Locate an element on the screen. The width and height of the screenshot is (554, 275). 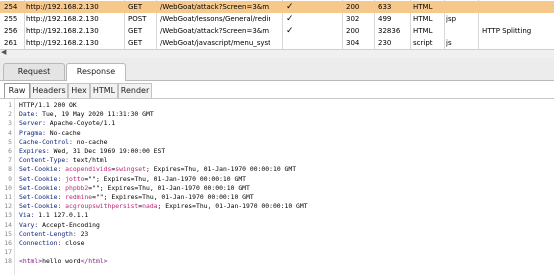
header-name: Server: is located at coordinates (32, 123).